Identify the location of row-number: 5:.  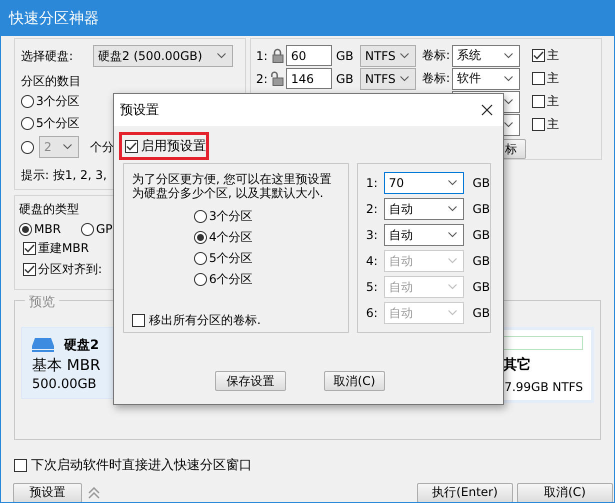
(372, 287).